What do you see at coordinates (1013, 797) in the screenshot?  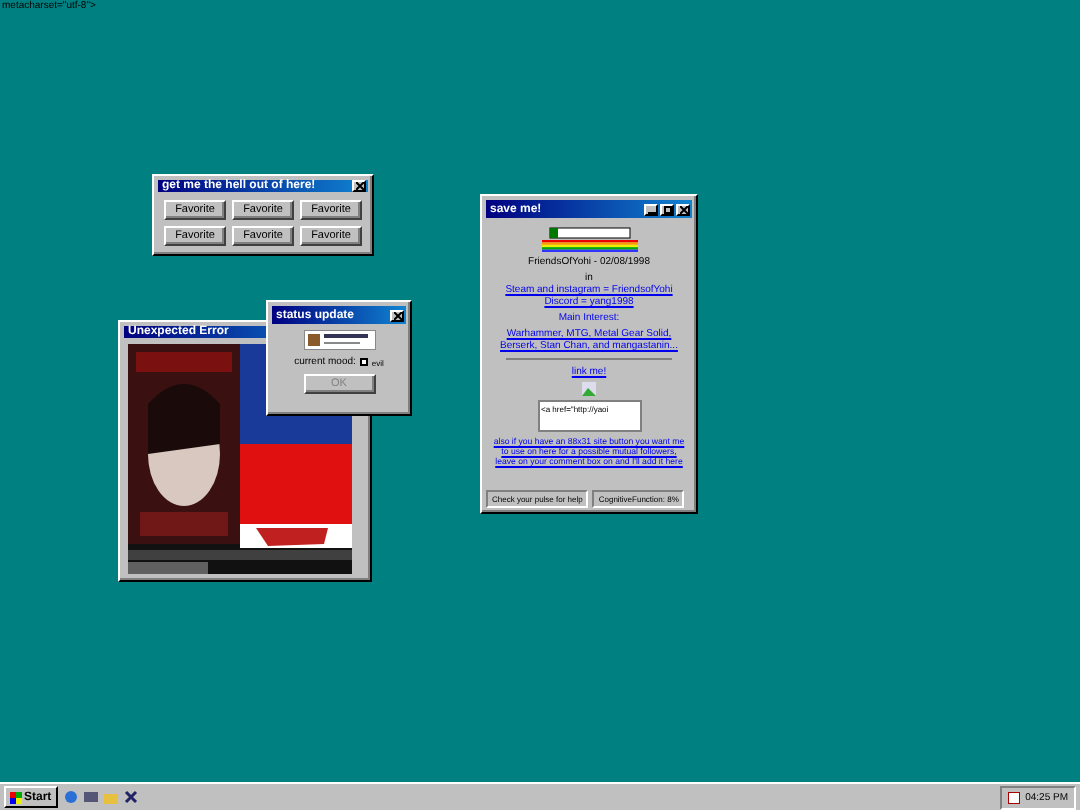 I see `speaker-icon` at bounding box center [1013, 797].